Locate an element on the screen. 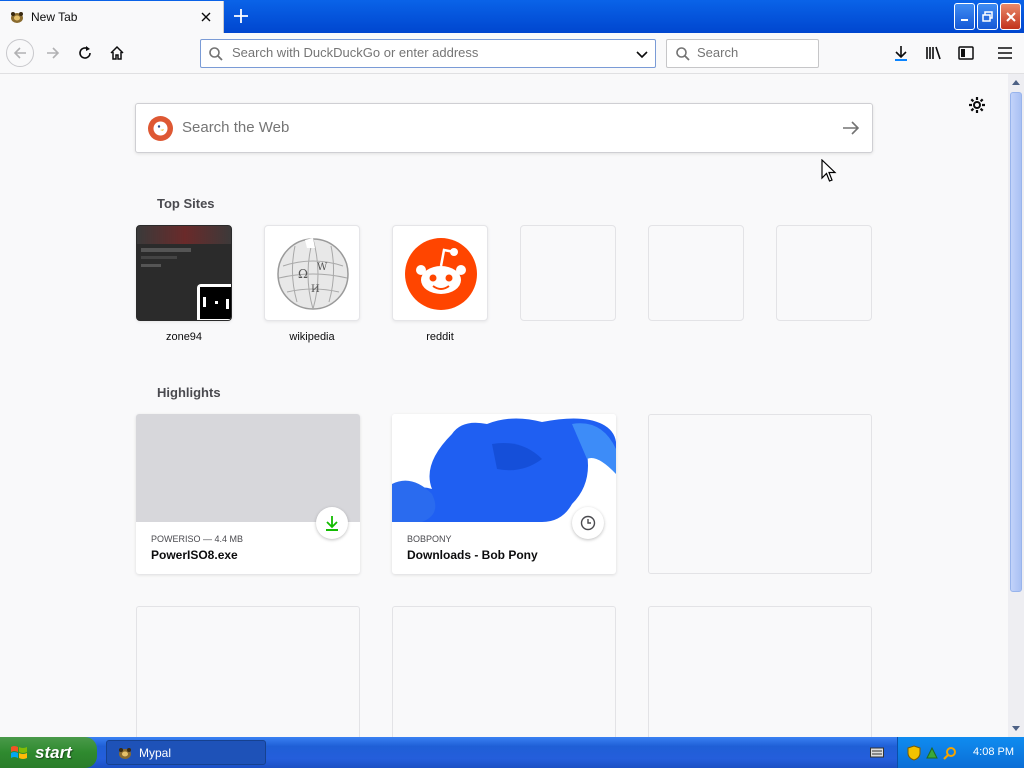 Image resolution: width=1024 pixels, height=768 pixels. reddit-thumbnail is located at coordinates (440, 273).